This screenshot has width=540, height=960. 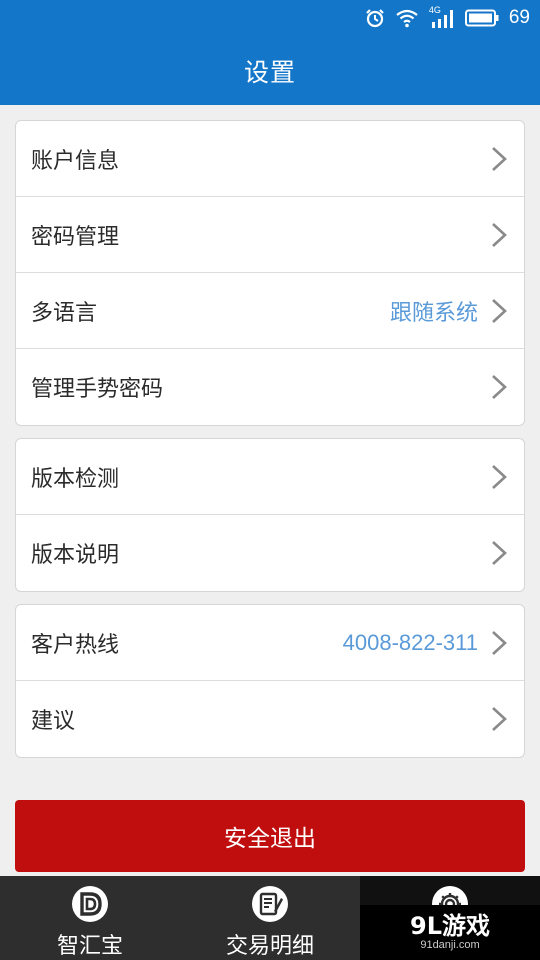 I want to click on settings-row-account-info: 账户信息, so click(x=270, y=159).